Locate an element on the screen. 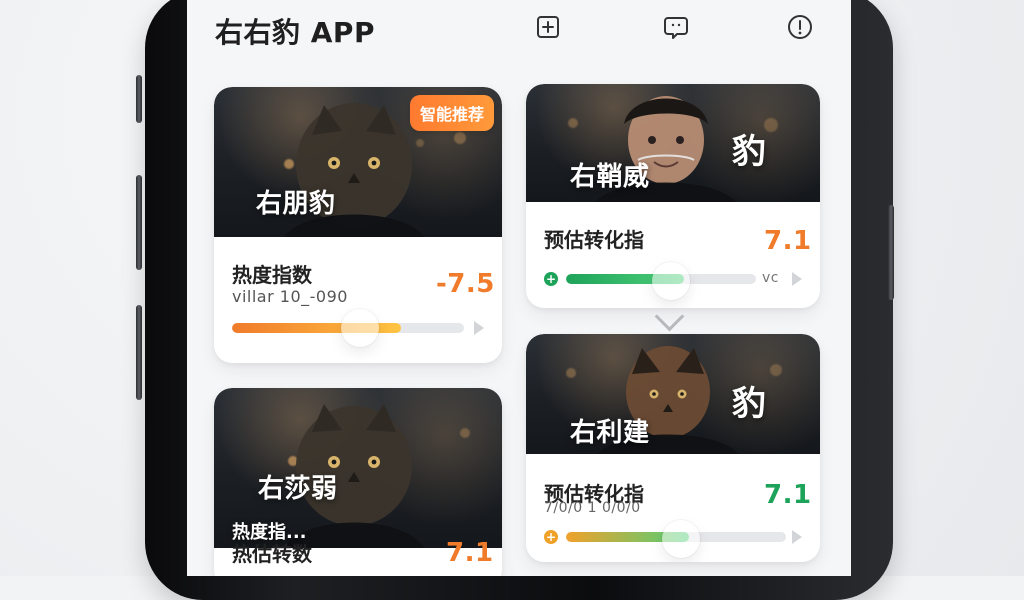 The height and width of the screenshot is (600, 1024). recommendation-badge: 智能推荐 is located at coordinates (452, 113).